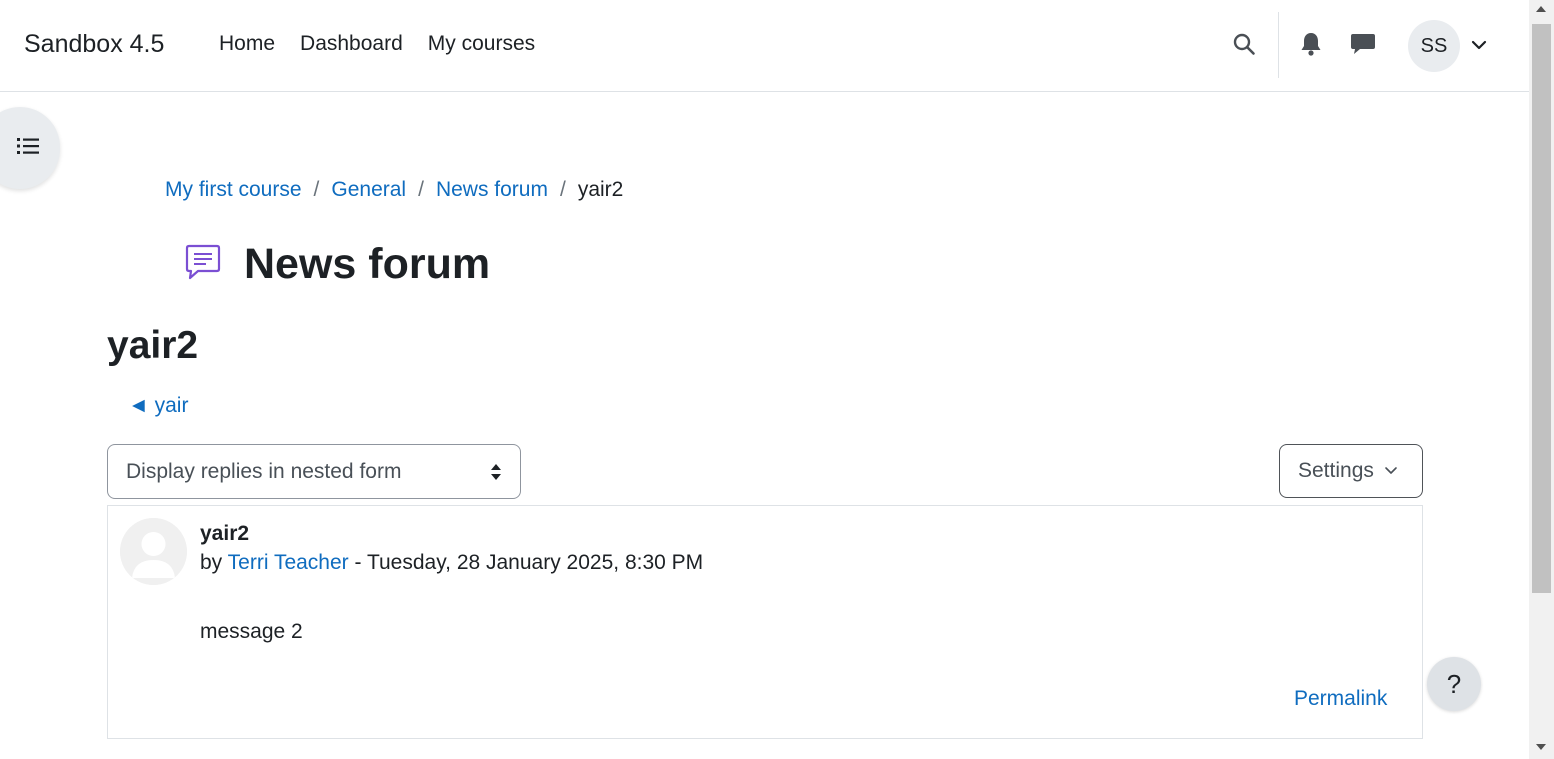  I want to click on post-date: - Tuesday, 28 January 2025, 8:30 PM, so click(526, 562).